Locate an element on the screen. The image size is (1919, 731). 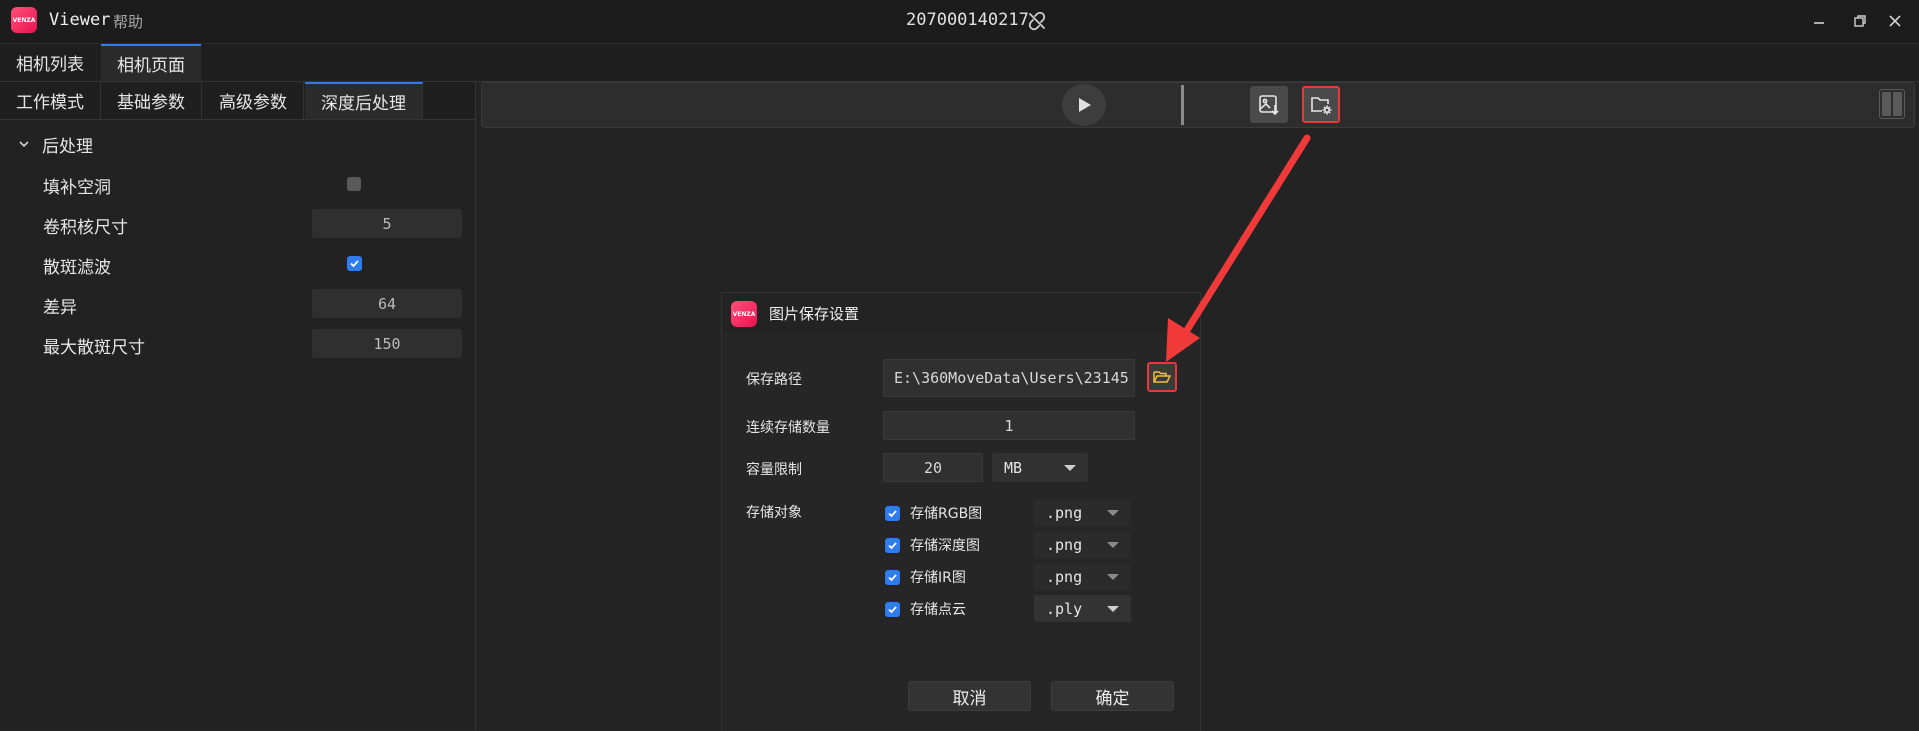
save-settings-button is located at coordinates (1321, 104).